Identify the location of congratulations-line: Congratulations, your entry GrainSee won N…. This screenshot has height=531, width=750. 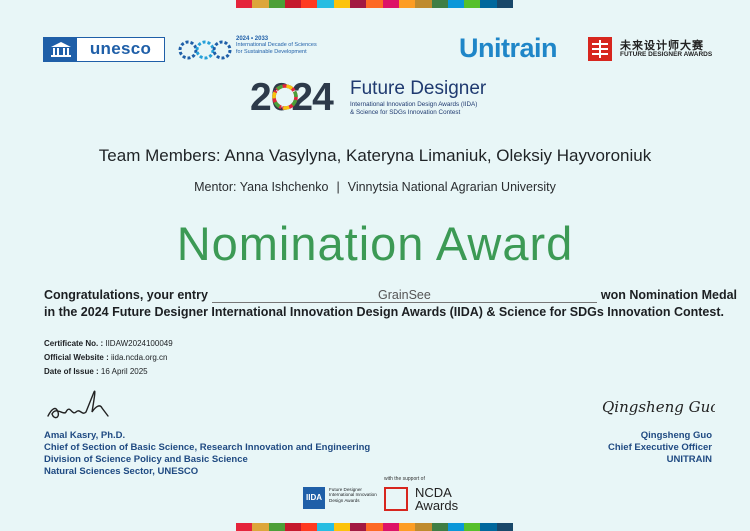
(390, 295).